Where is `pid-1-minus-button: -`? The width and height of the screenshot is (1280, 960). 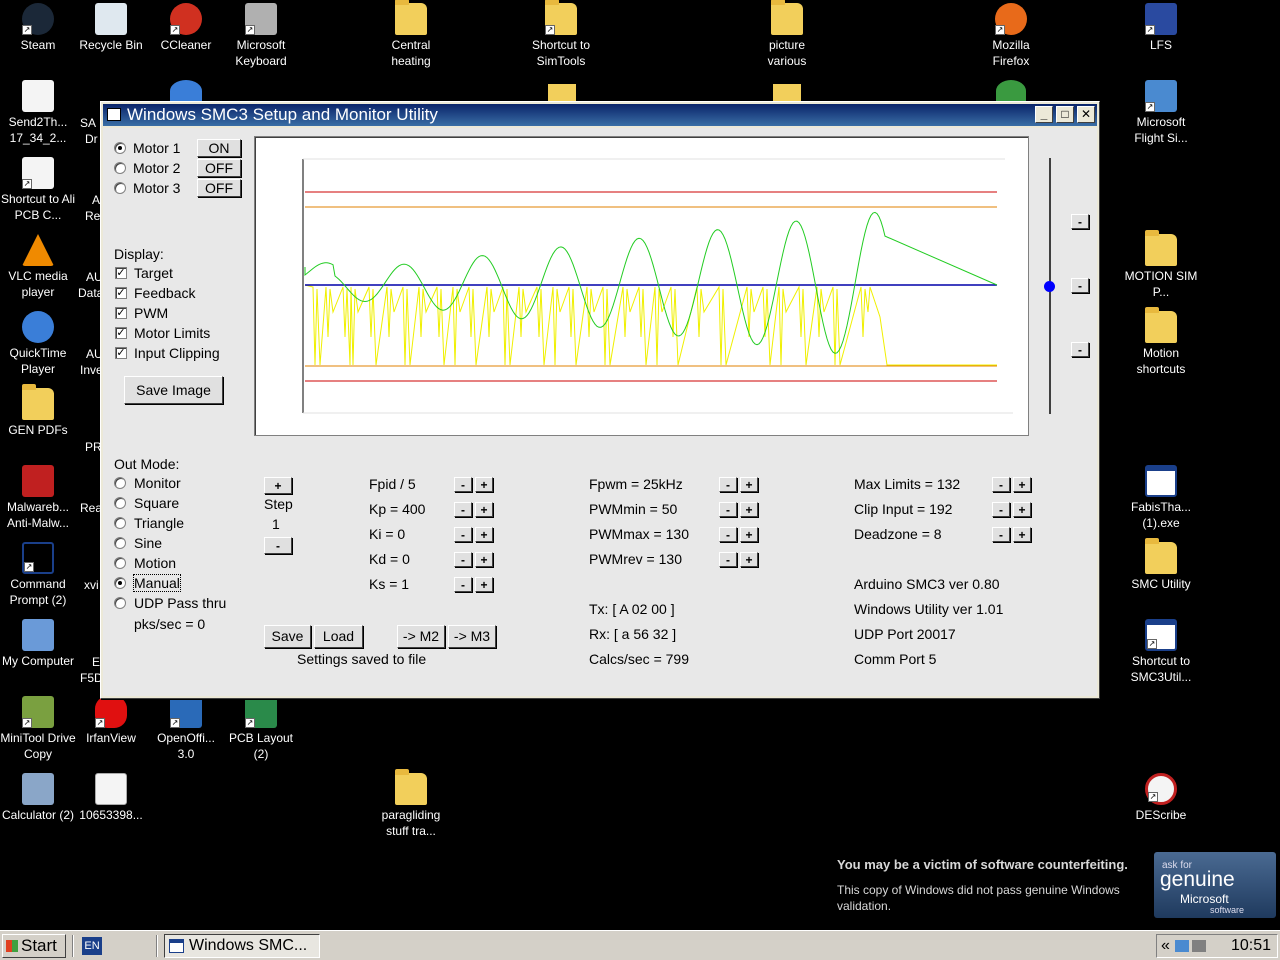 pid-1-minus-button: - is located at coordinates (463, 509).